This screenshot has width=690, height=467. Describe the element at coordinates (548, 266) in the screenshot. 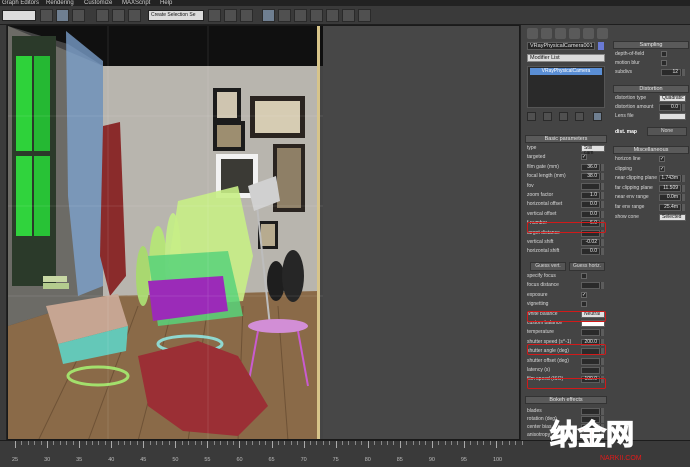

I see `guess-vert-button: Guess vert.` at that location.